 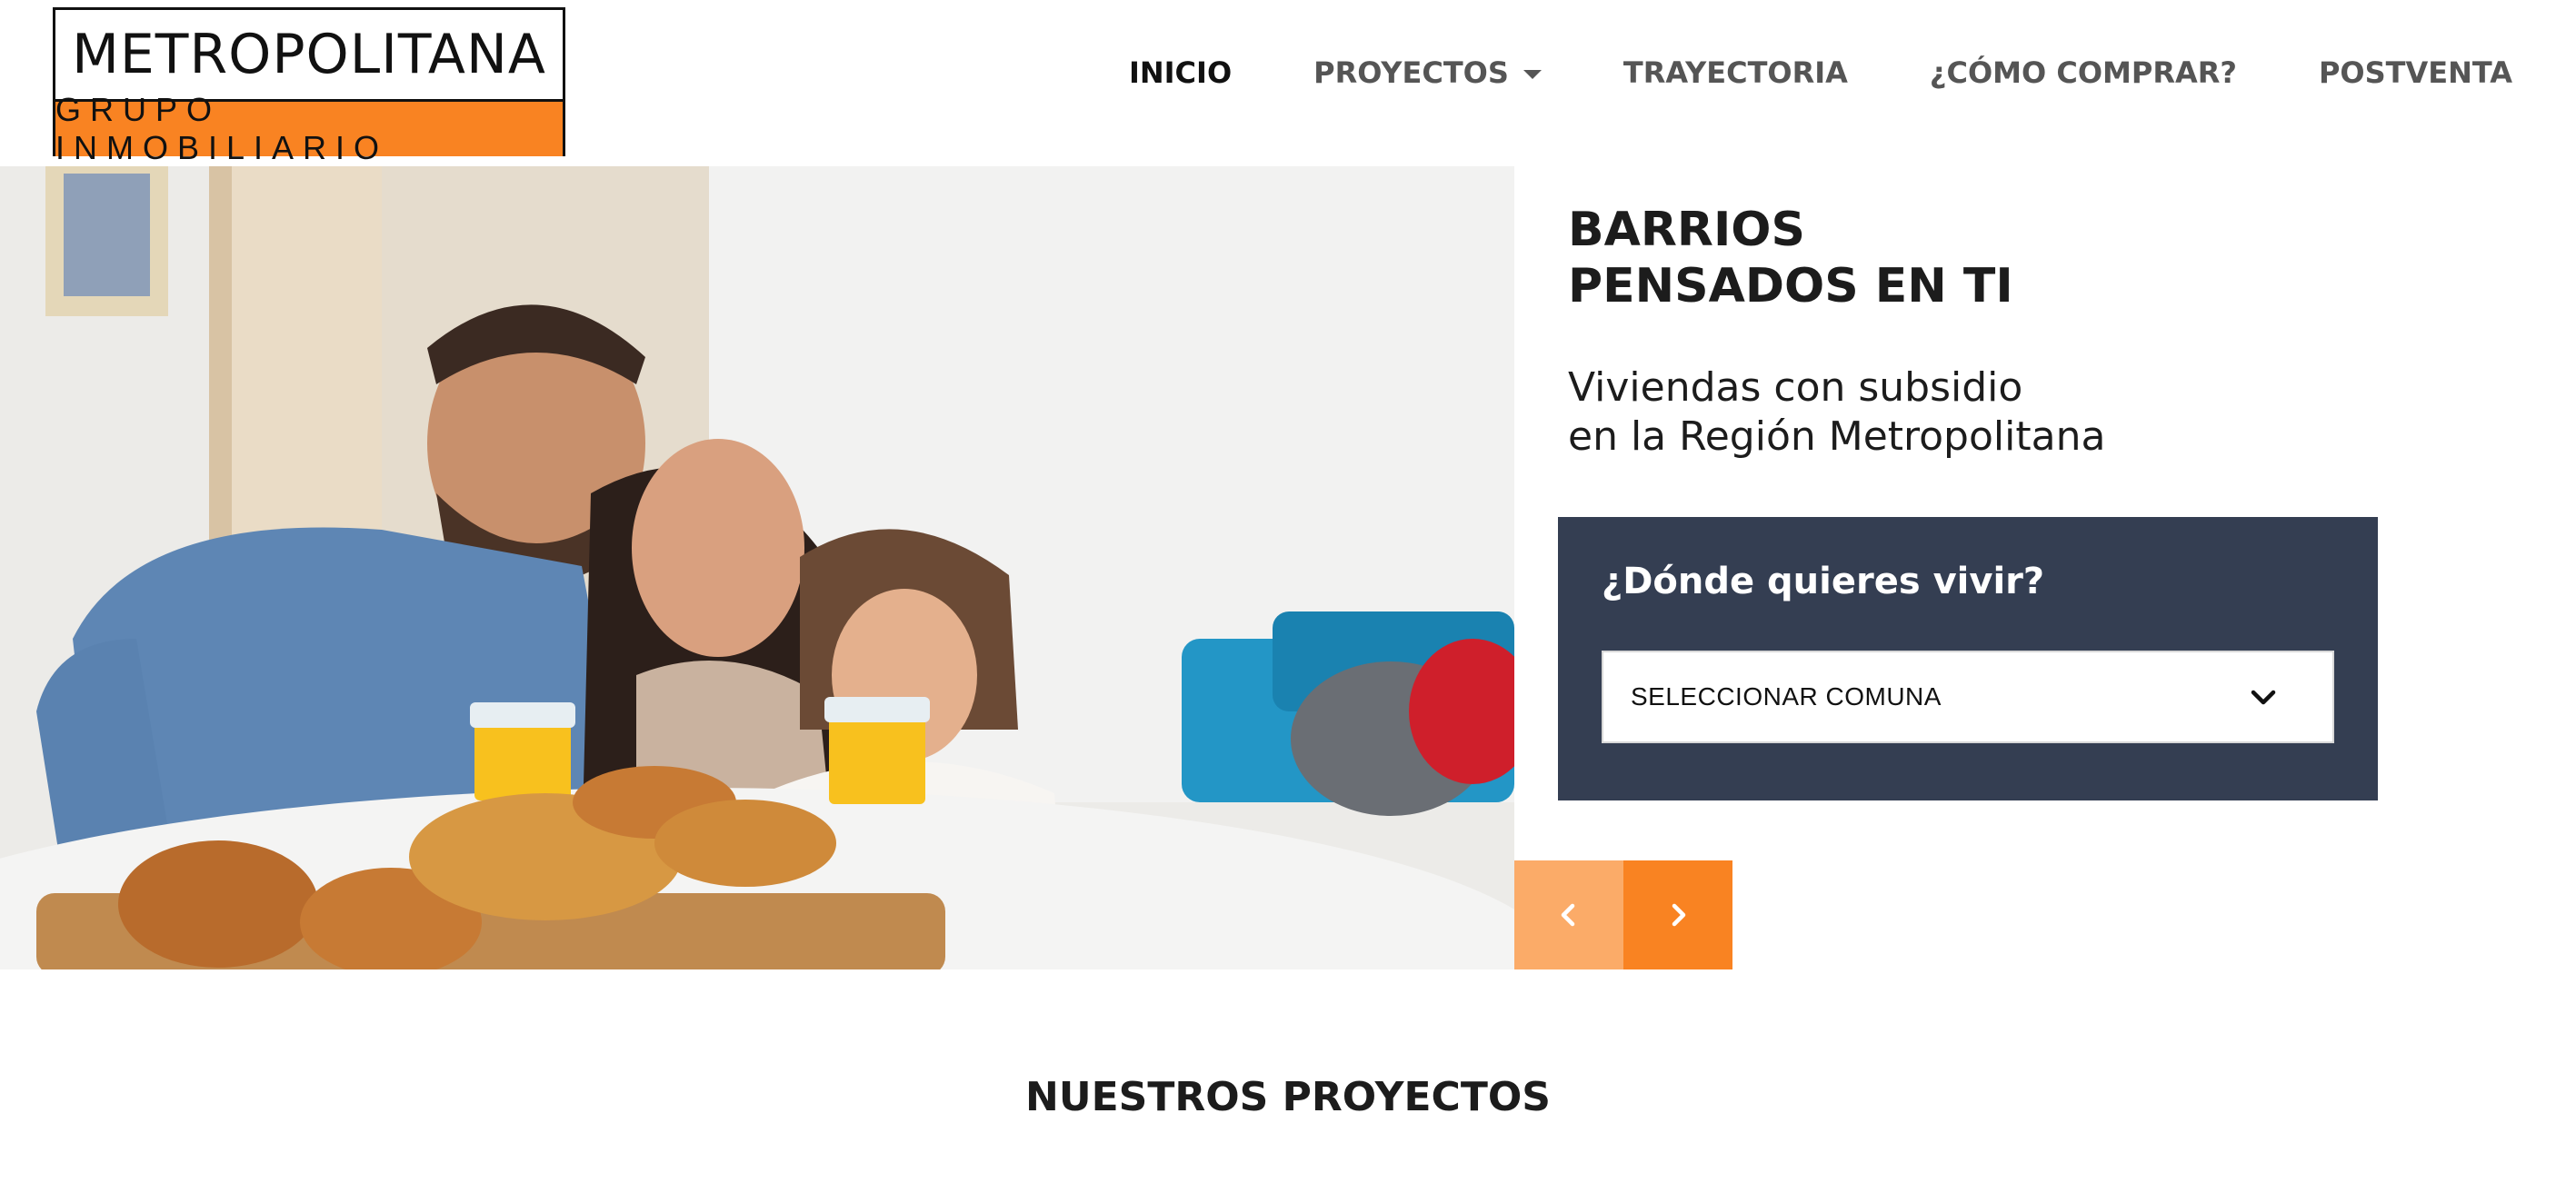 What do you see at coordinates (1795, 387) in the screenshot?
I see `hero-subtitle-line-1: Viviendas con subsidio` at bounding box center [1795, 387].